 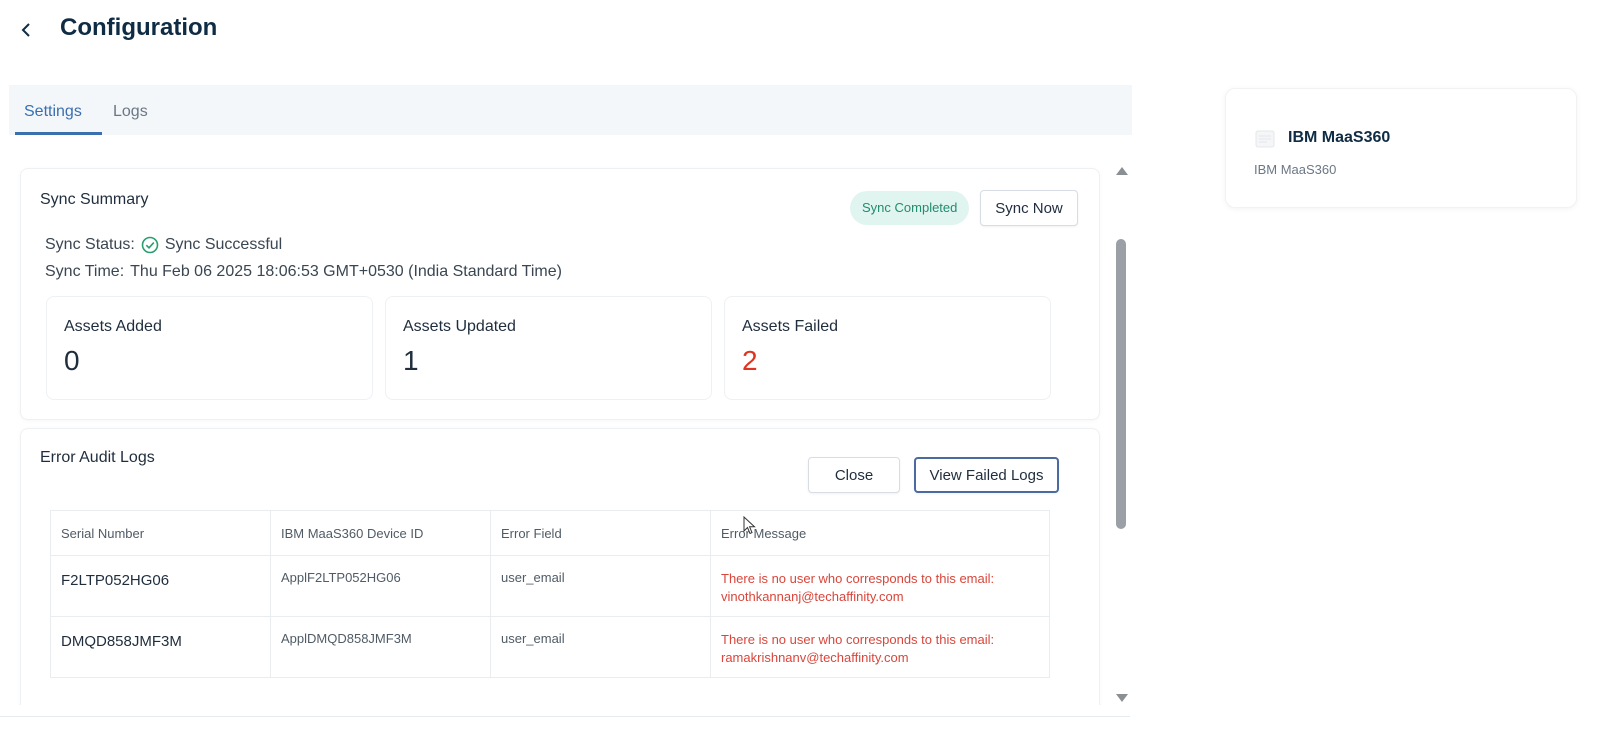 I want to click on chevron-left-icon, so click(x=25, y=30).